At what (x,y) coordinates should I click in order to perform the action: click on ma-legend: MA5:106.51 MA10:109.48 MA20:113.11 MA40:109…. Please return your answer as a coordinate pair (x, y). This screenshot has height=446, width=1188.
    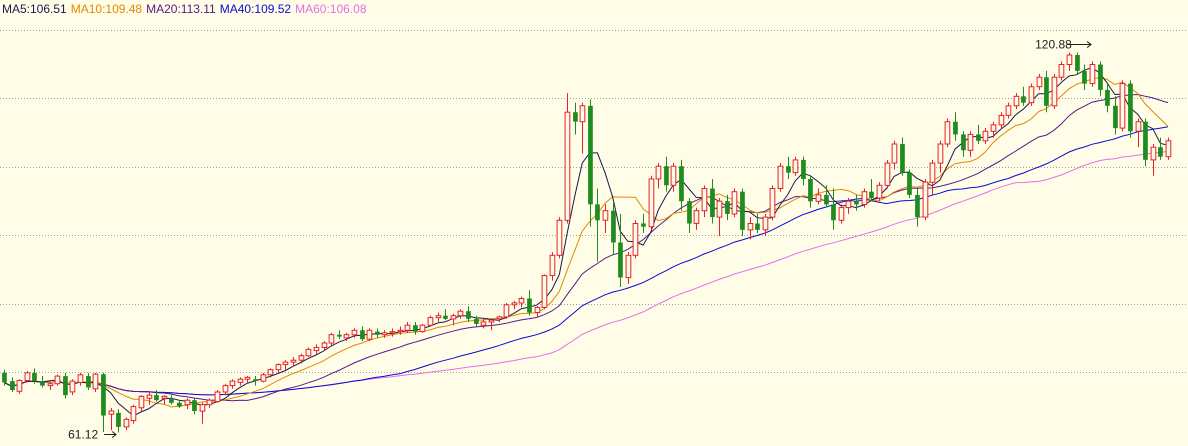
    Looking at the image, I should click on (186, 9).